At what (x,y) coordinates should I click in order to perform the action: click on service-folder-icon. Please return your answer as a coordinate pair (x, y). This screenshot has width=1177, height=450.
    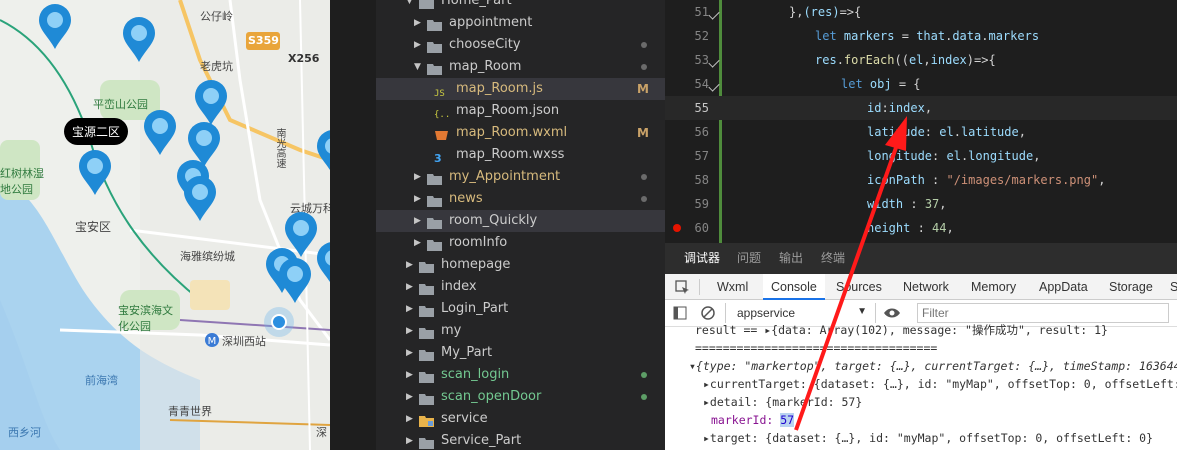
    Looking at the image, I should click on (426, 420).